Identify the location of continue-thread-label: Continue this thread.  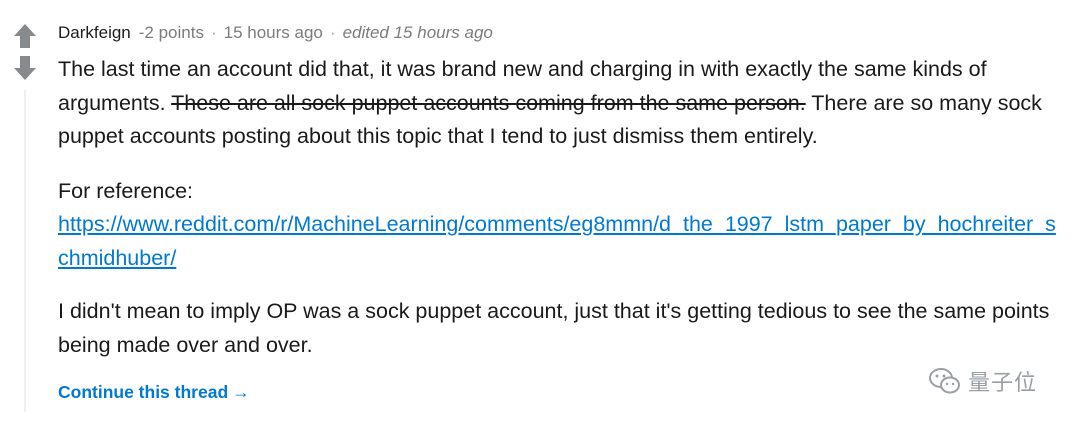
(143, 392).